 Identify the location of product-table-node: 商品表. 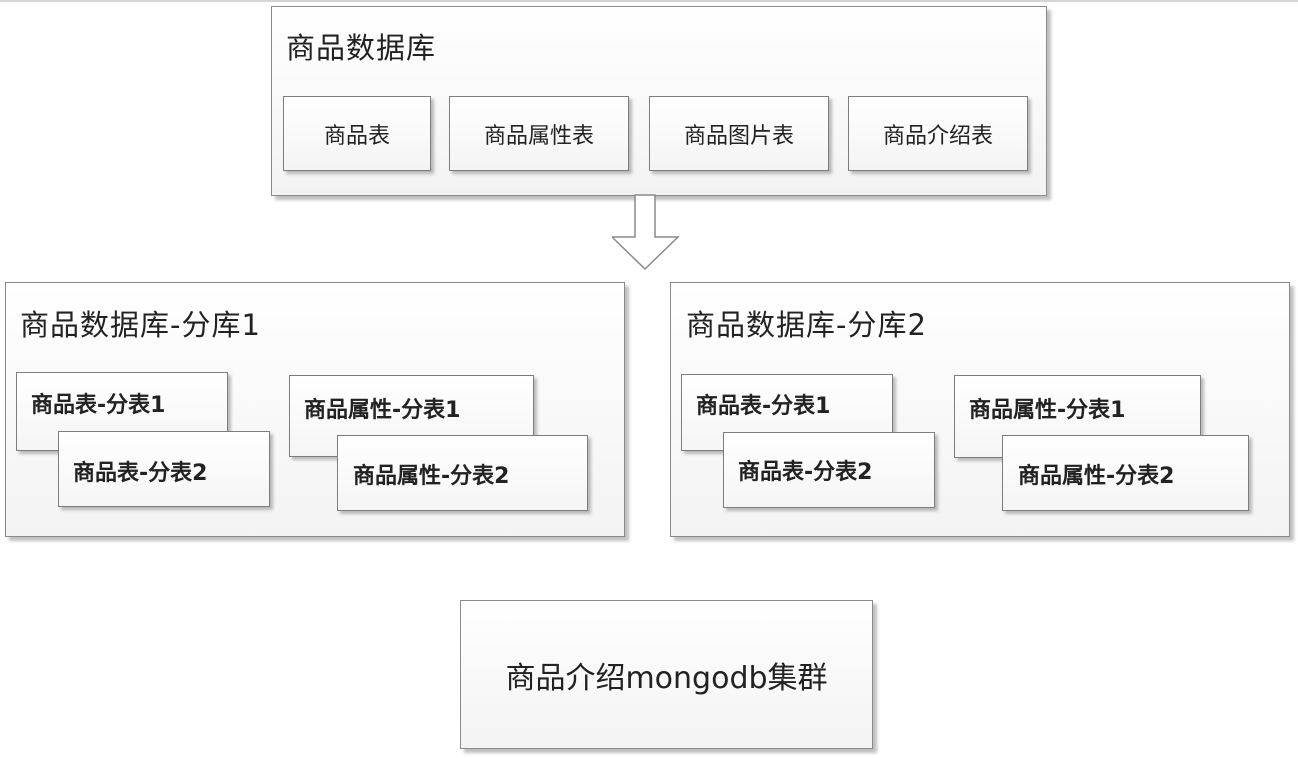
(357, 133).